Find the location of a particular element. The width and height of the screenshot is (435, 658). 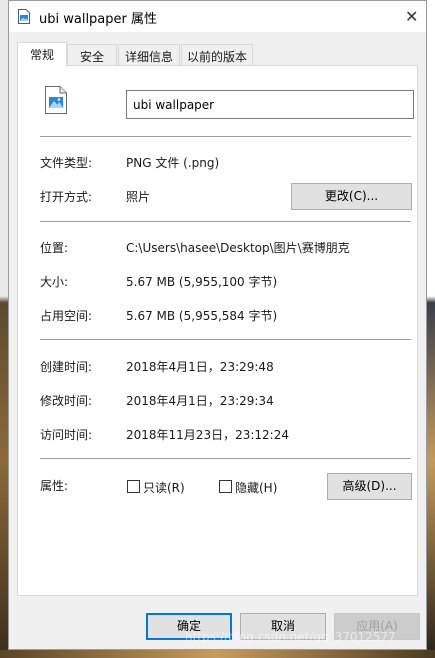

size-on-disk-label: 占用空间: is located at coordinates (66, 316).